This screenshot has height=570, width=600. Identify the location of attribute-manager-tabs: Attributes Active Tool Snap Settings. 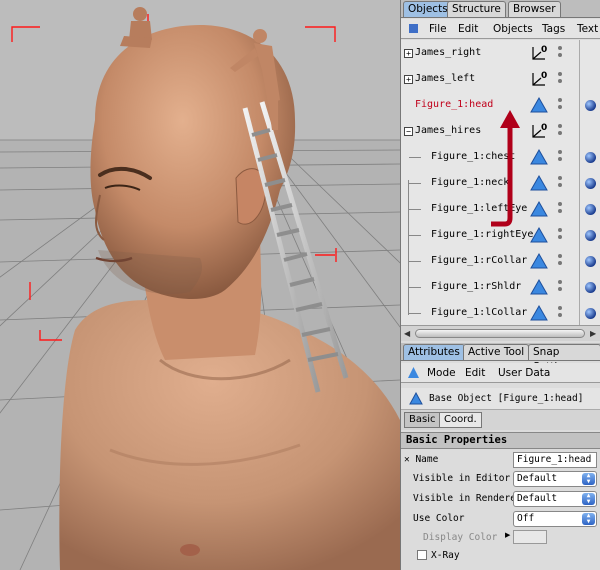
(500, 358).